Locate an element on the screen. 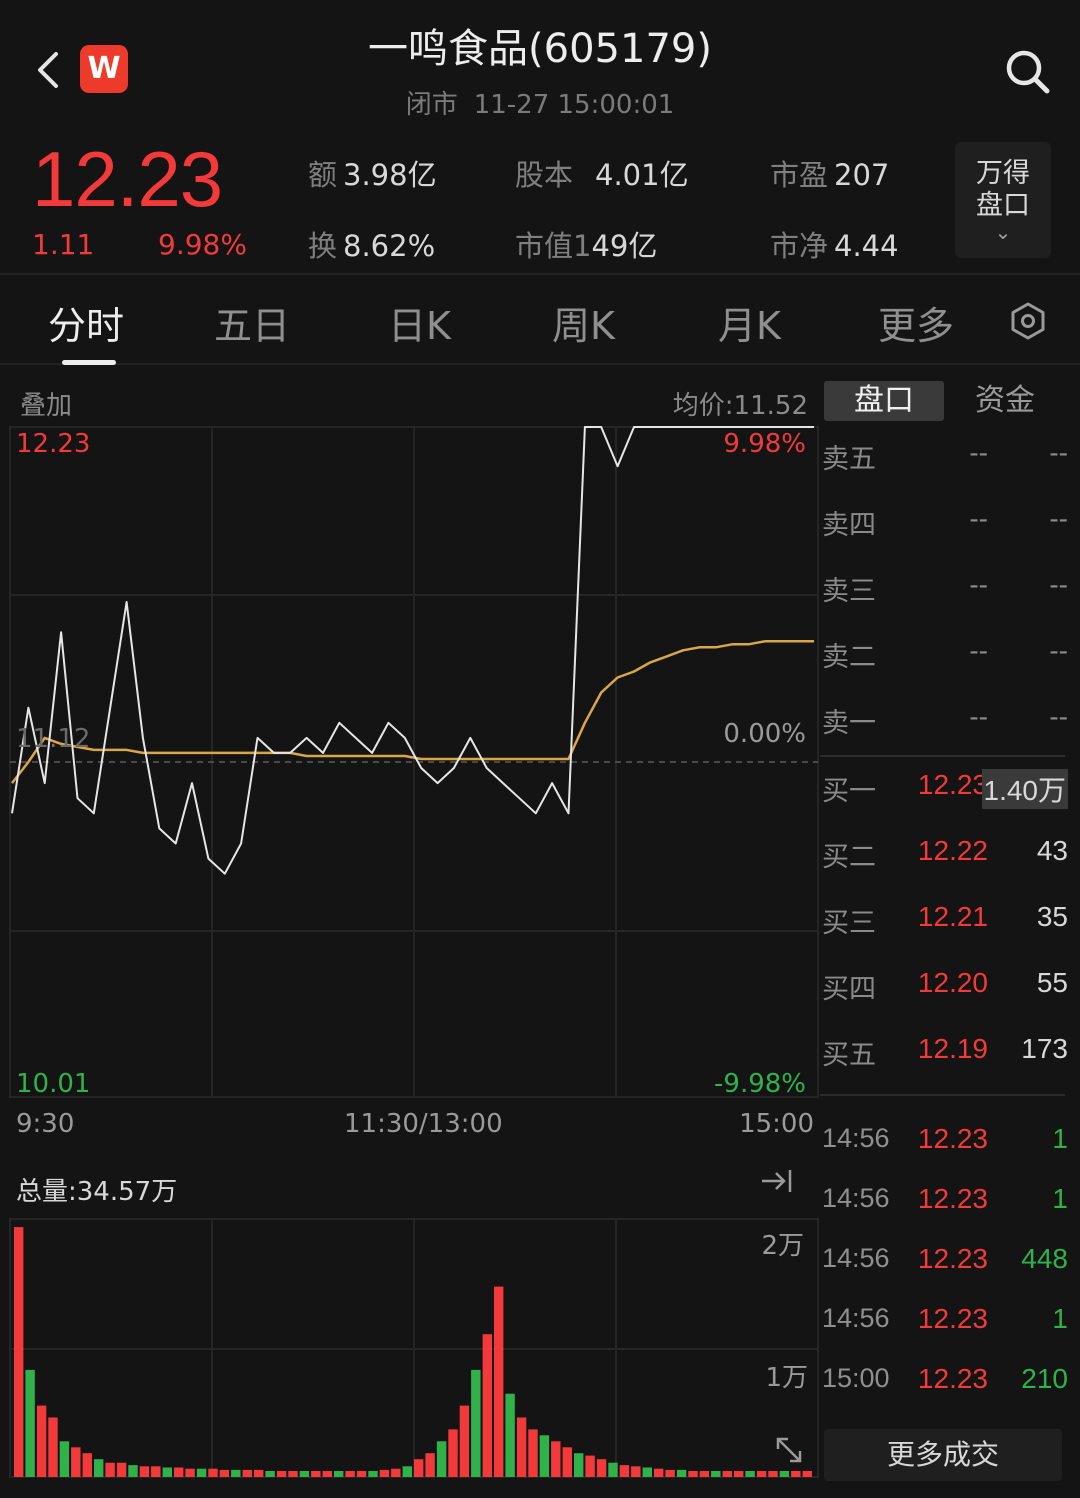 The image size is (1080, 1498). settings-icon is located at coordinates (1028, 321).